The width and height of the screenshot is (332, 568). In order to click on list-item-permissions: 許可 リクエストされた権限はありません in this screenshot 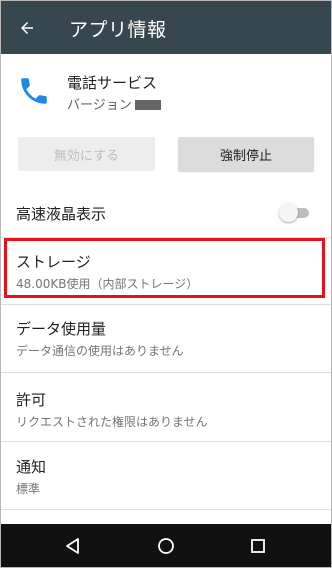, I will do `click(166, 408)`.